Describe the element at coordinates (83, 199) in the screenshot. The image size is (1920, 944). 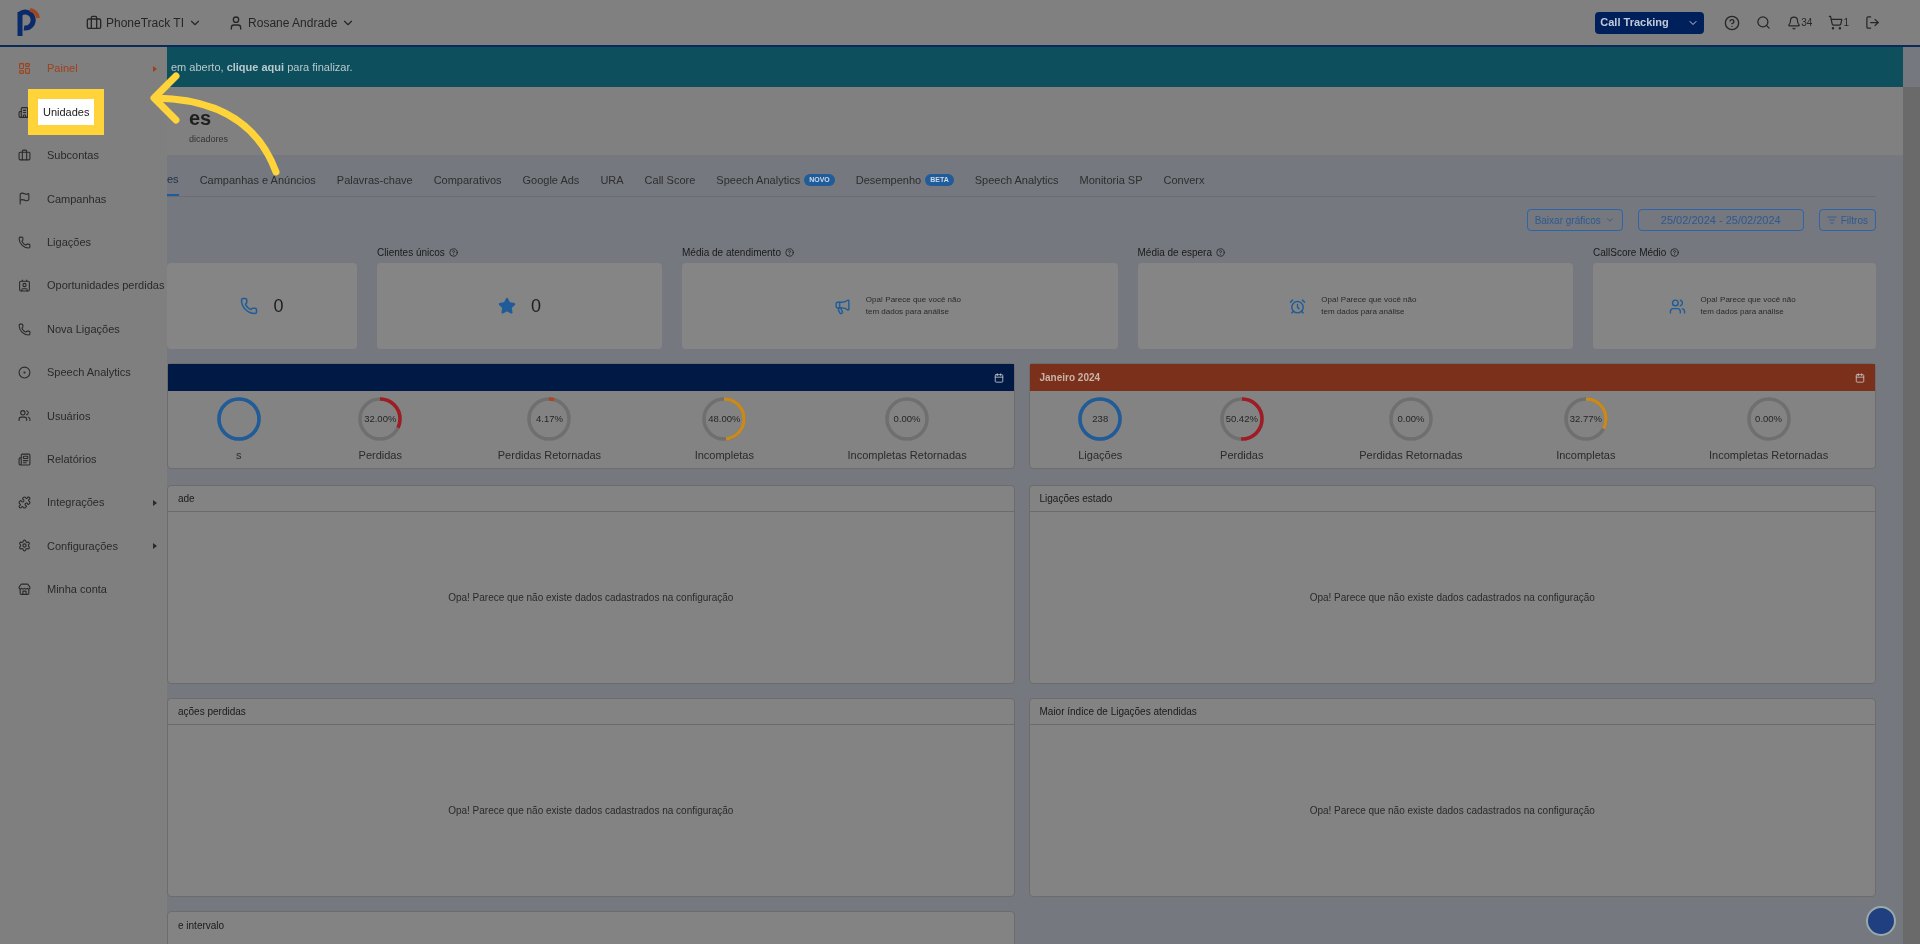
I see `sidebar-item: Campanhas` at that location.